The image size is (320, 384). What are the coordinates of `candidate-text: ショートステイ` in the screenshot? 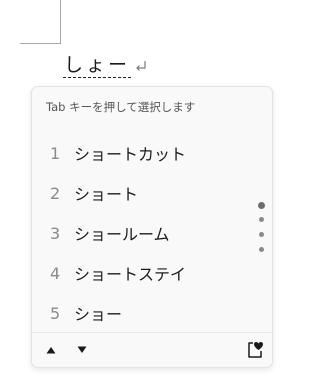 It's located at (130, 274).